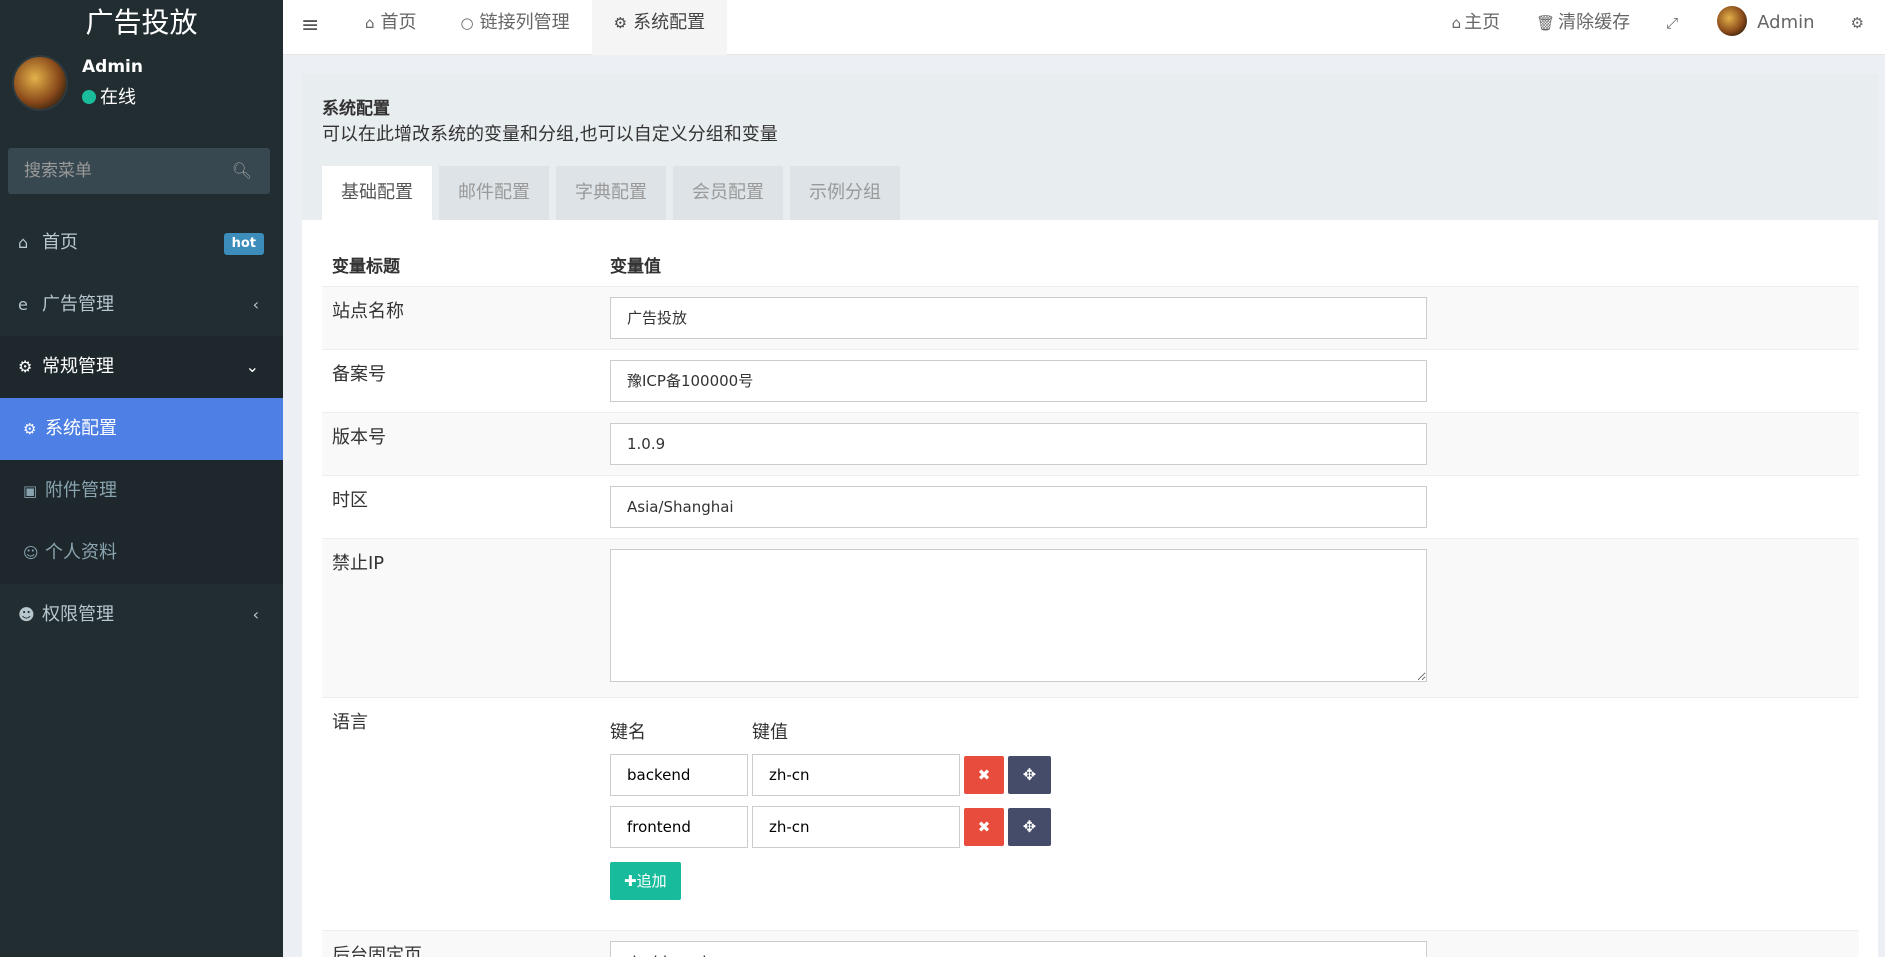 This screenshot has width=1885, height=957. I want to click on hamburger-icon: ≡, so click(310, 25).